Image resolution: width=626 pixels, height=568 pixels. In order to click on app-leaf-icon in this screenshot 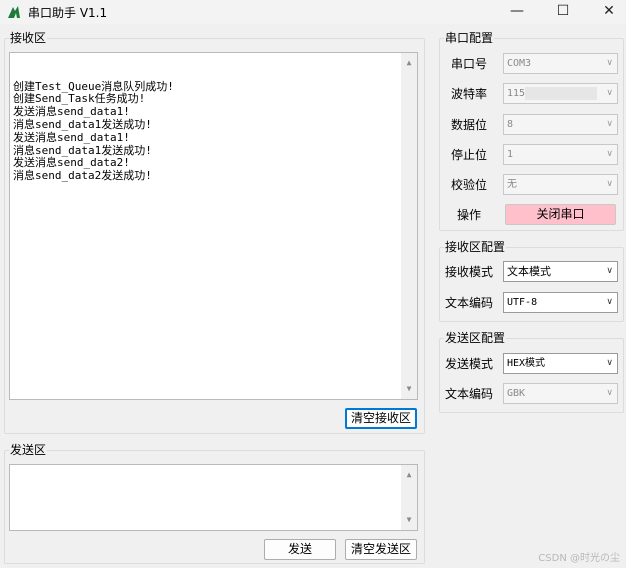, I will do `click(14, 12)`.